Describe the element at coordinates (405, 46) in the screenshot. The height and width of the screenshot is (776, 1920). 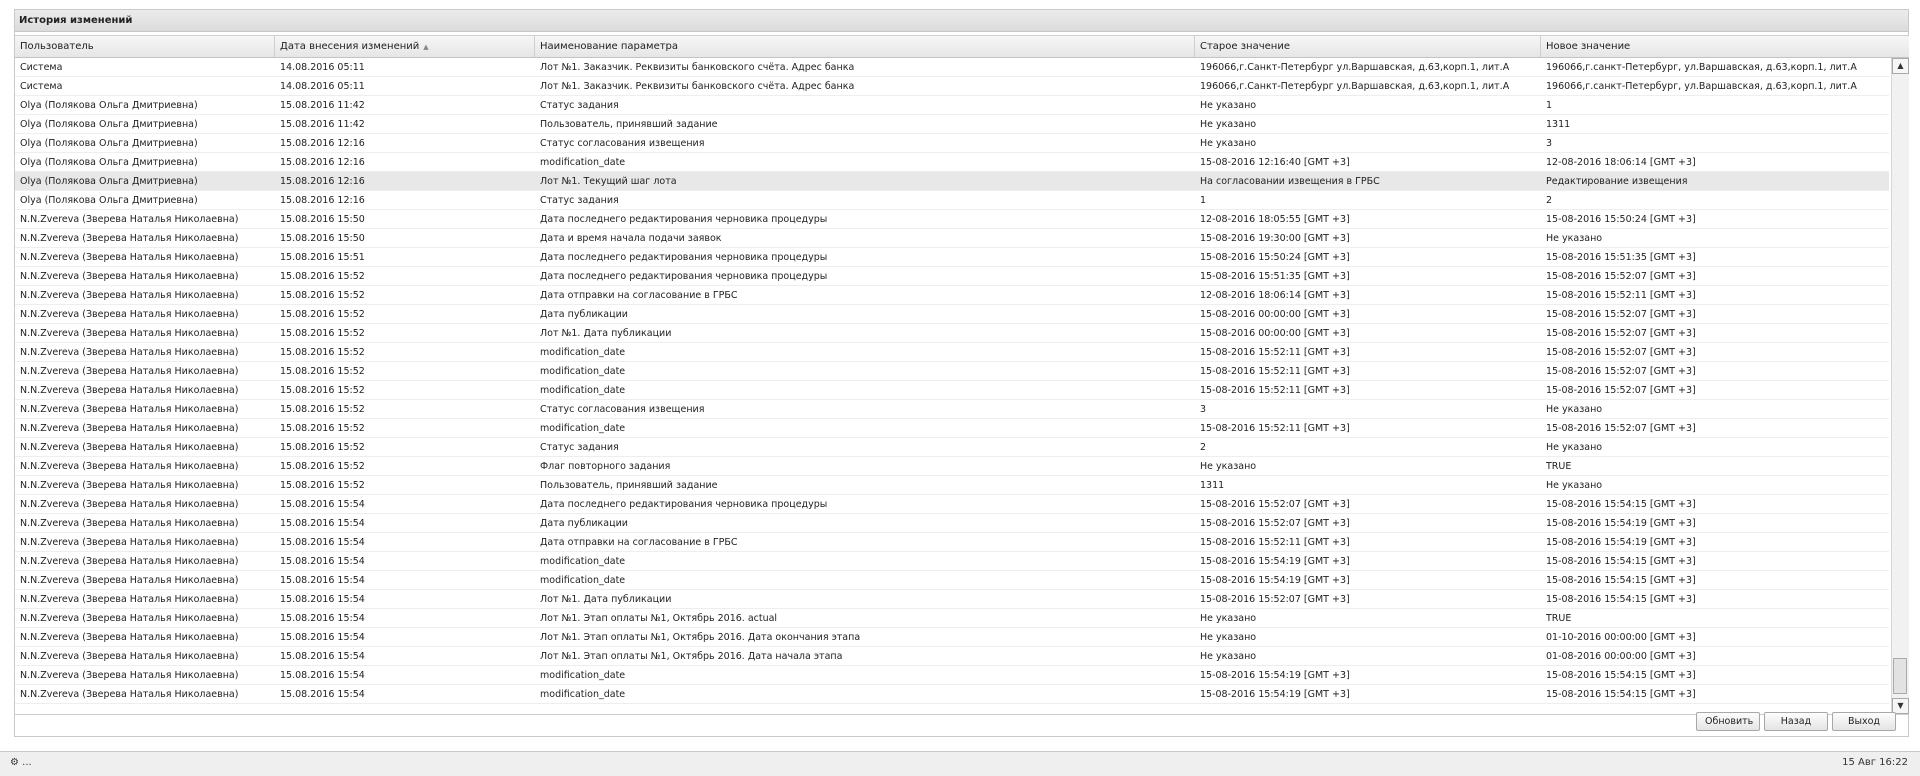
I see `column-header-date: Дата внесения изменений ▲` at that location.